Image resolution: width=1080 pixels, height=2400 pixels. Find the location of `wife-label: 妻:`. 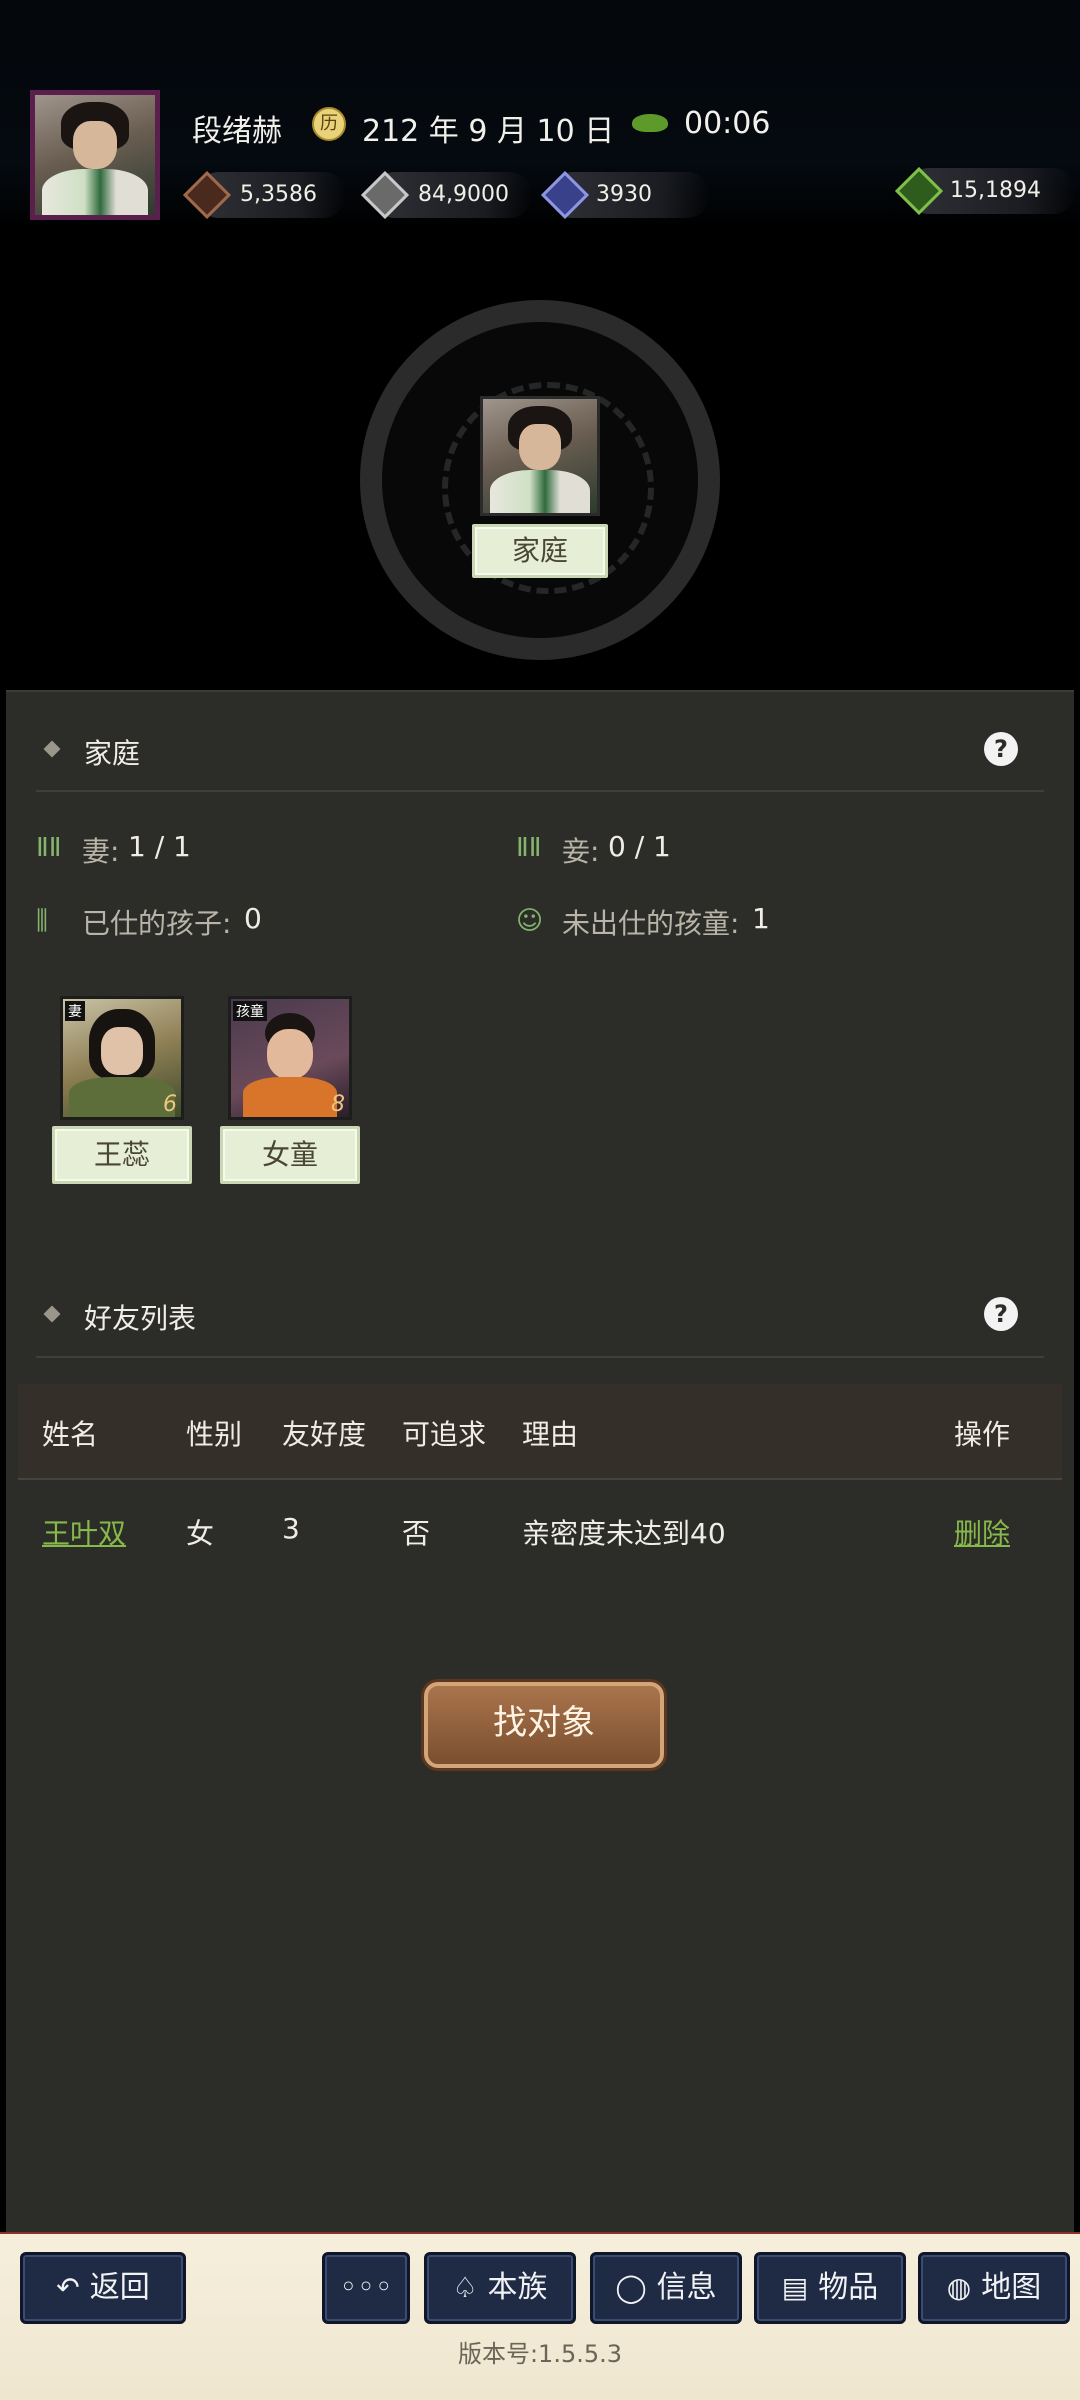

wife-label: 妻: is located at coordinates (101, 851).